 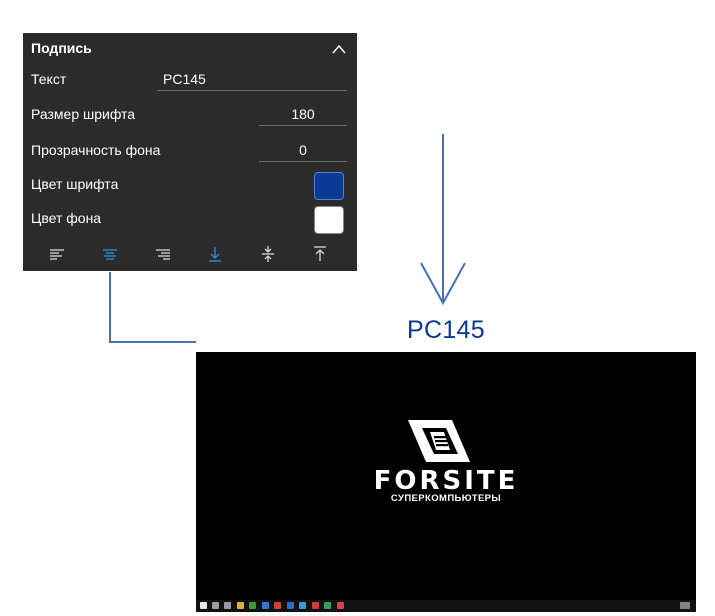 I want to click on bg-color-label: Цвет фона, so click(x=66, y=218).